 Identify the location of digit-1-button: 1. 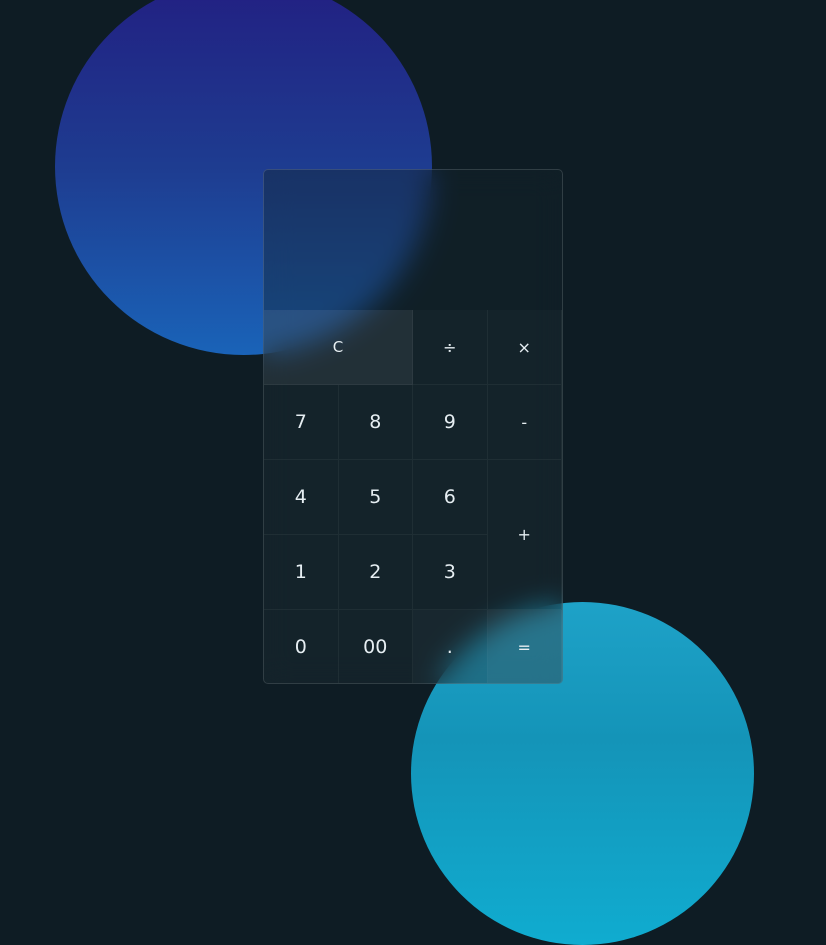
(301, 572).